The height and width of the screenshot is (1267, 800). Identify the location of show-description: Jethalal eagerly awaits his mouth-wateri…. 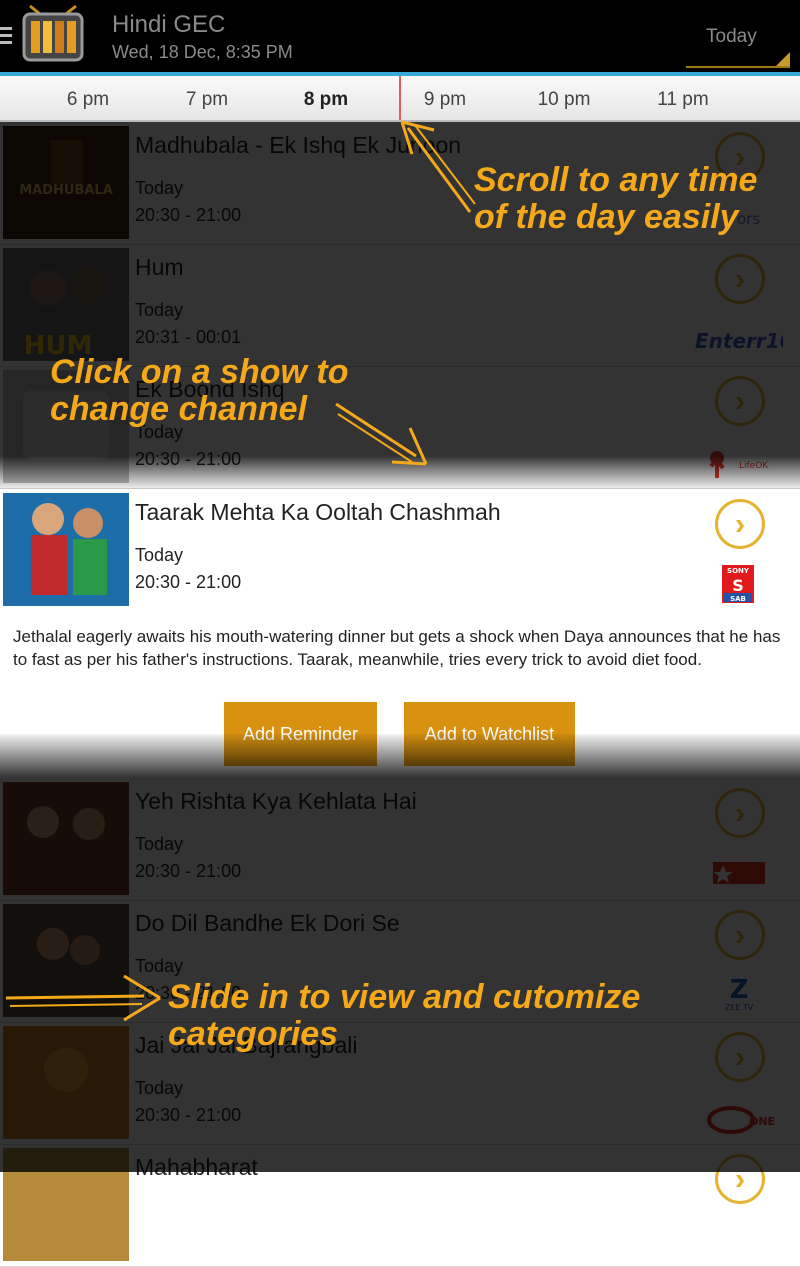
(397, 648).